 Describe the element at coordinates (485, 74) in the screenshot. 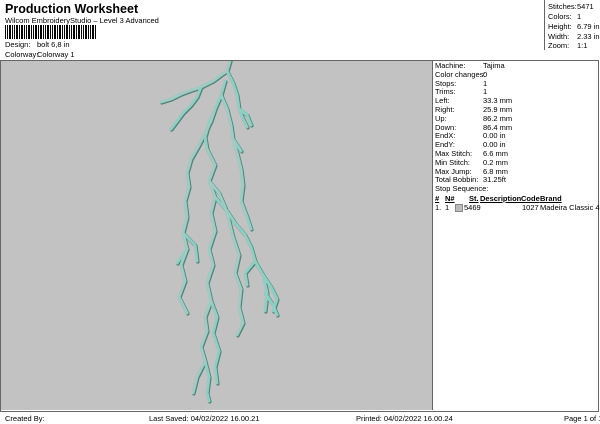

I see `info-value: 0` at that location.